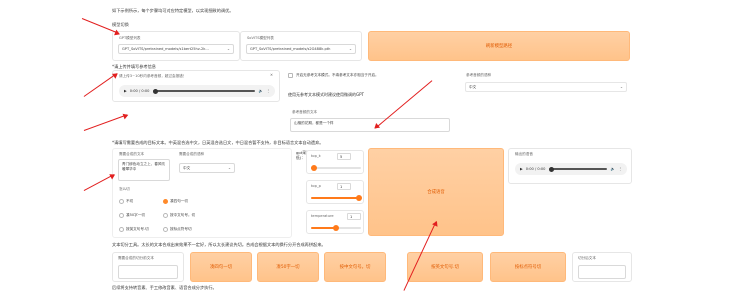  I want to click on split-input-textarea, so click(148, 272).